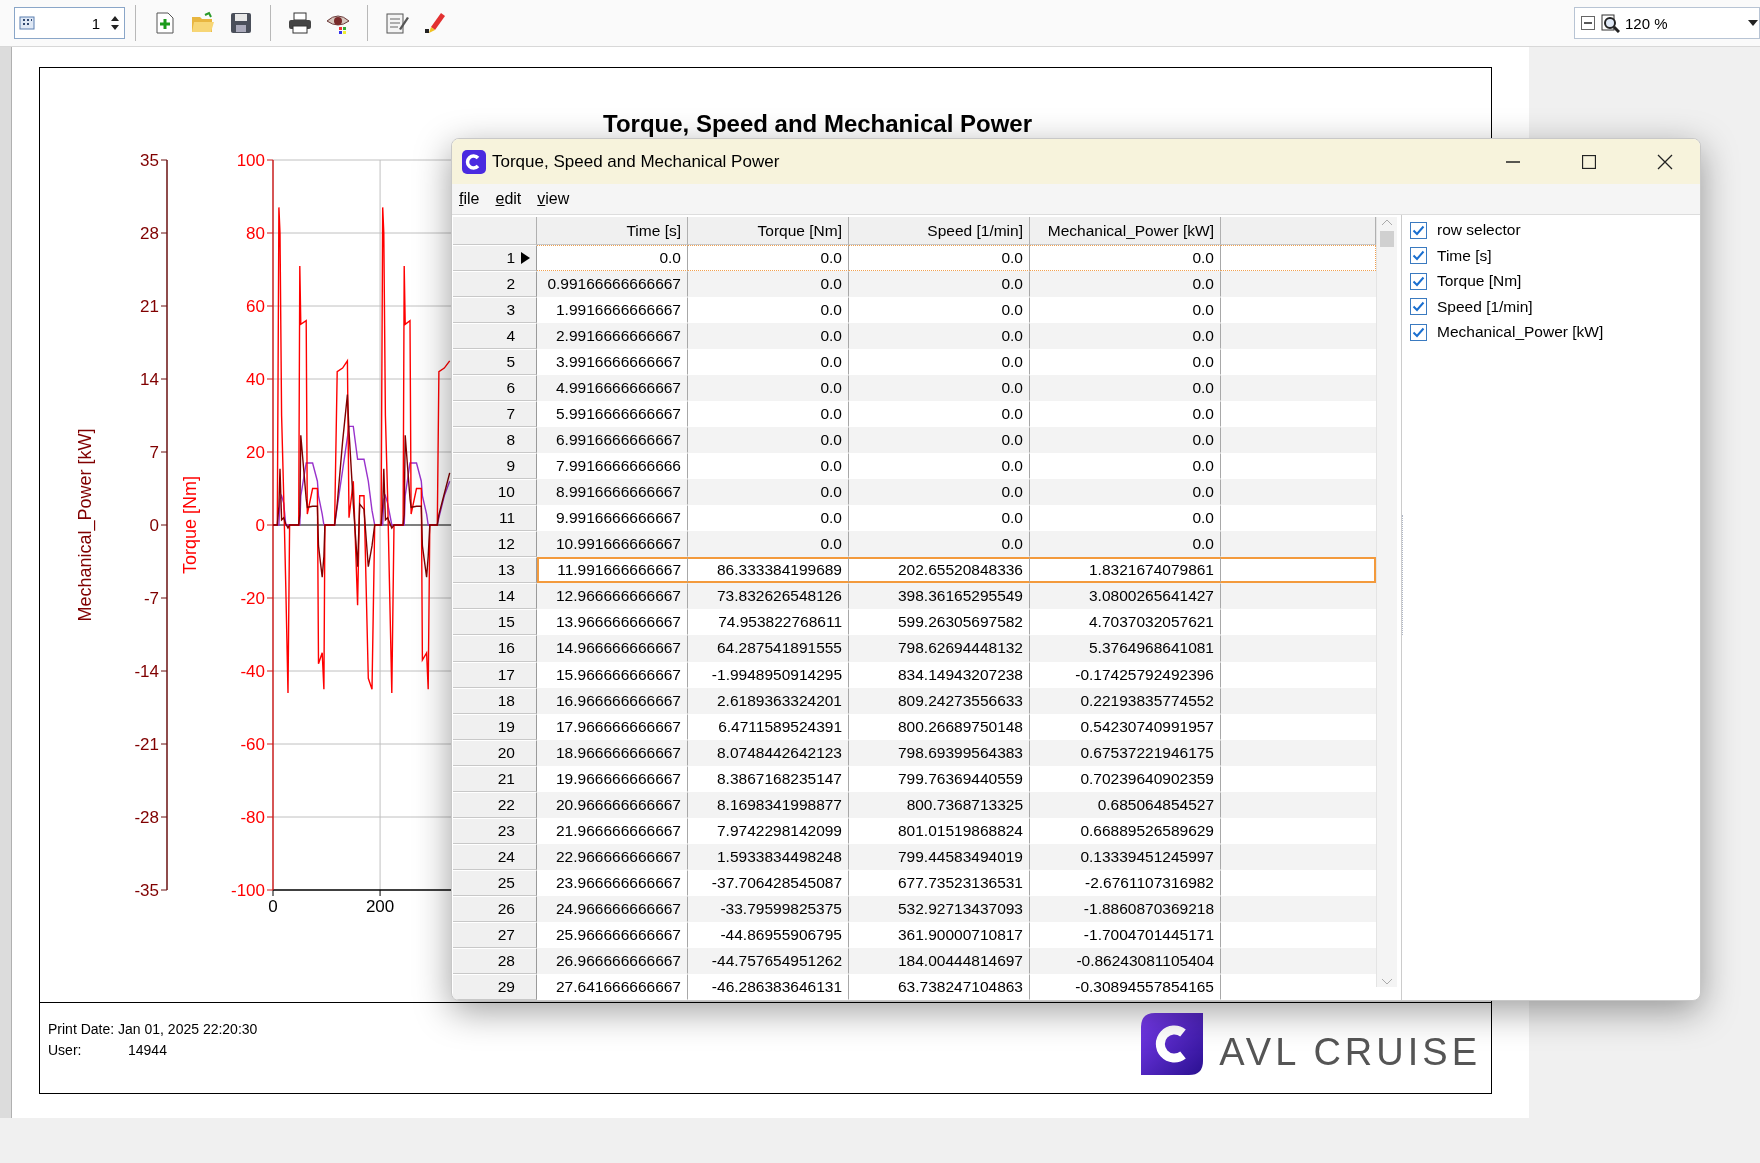 The image size is (1760, 1163). What do you see at coordinates (506, 544) in the screenshot?
I see `row-number: 12` at bounding box center [506, 544].